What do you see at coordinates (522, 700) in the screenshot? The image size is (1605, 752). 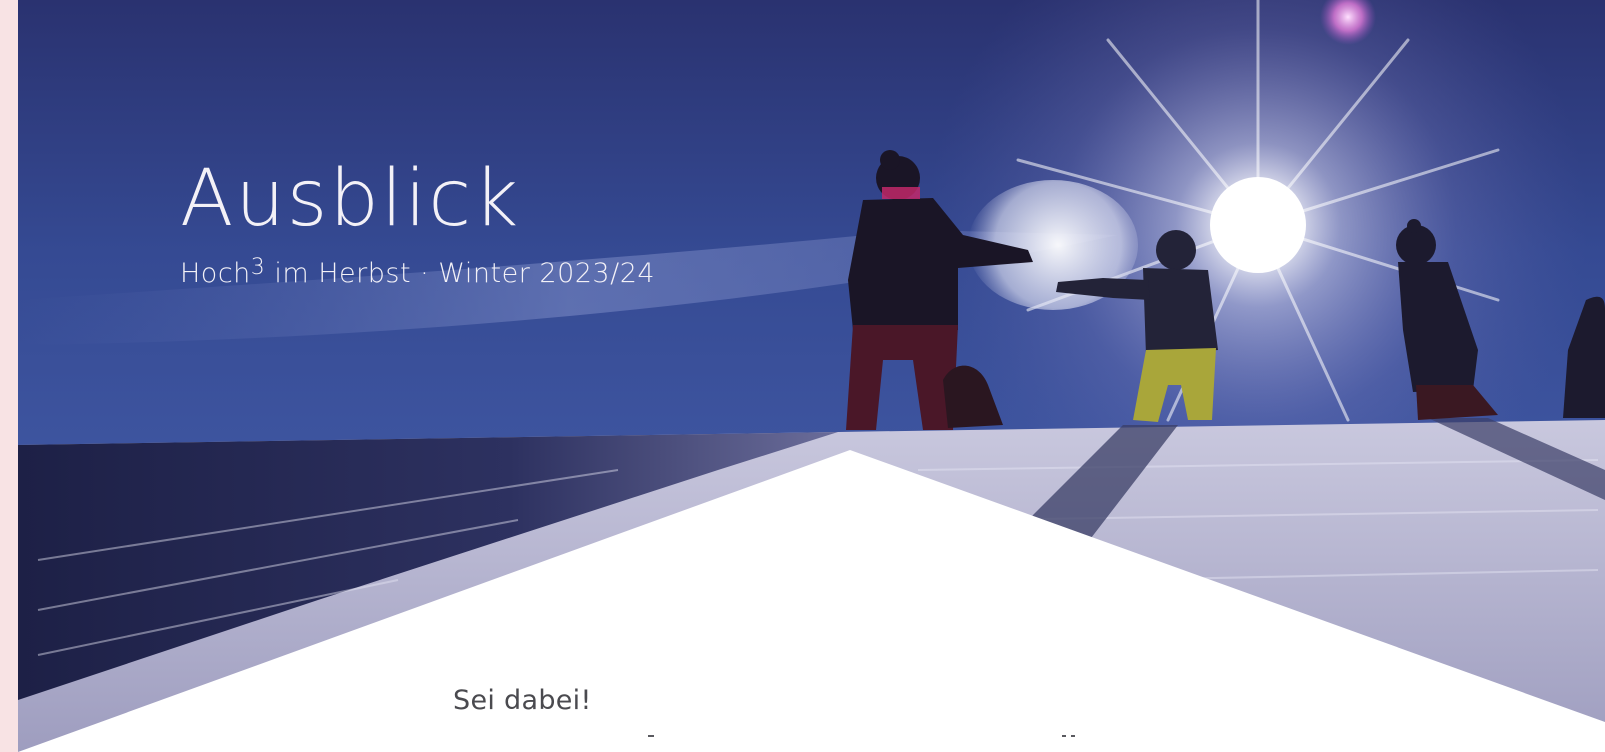 I see `intro-text: Sei dabei!` at bounding box center [522, 700].